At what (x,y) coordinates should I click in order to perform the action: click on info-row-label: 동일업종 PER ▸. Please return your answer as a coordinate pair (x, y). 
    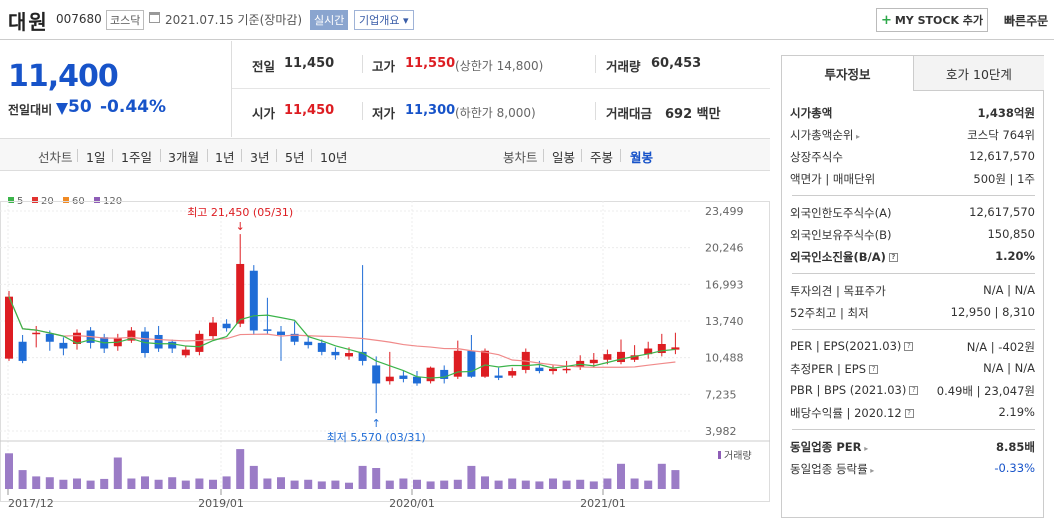
    Looking at the image, I should click on (829, 447).